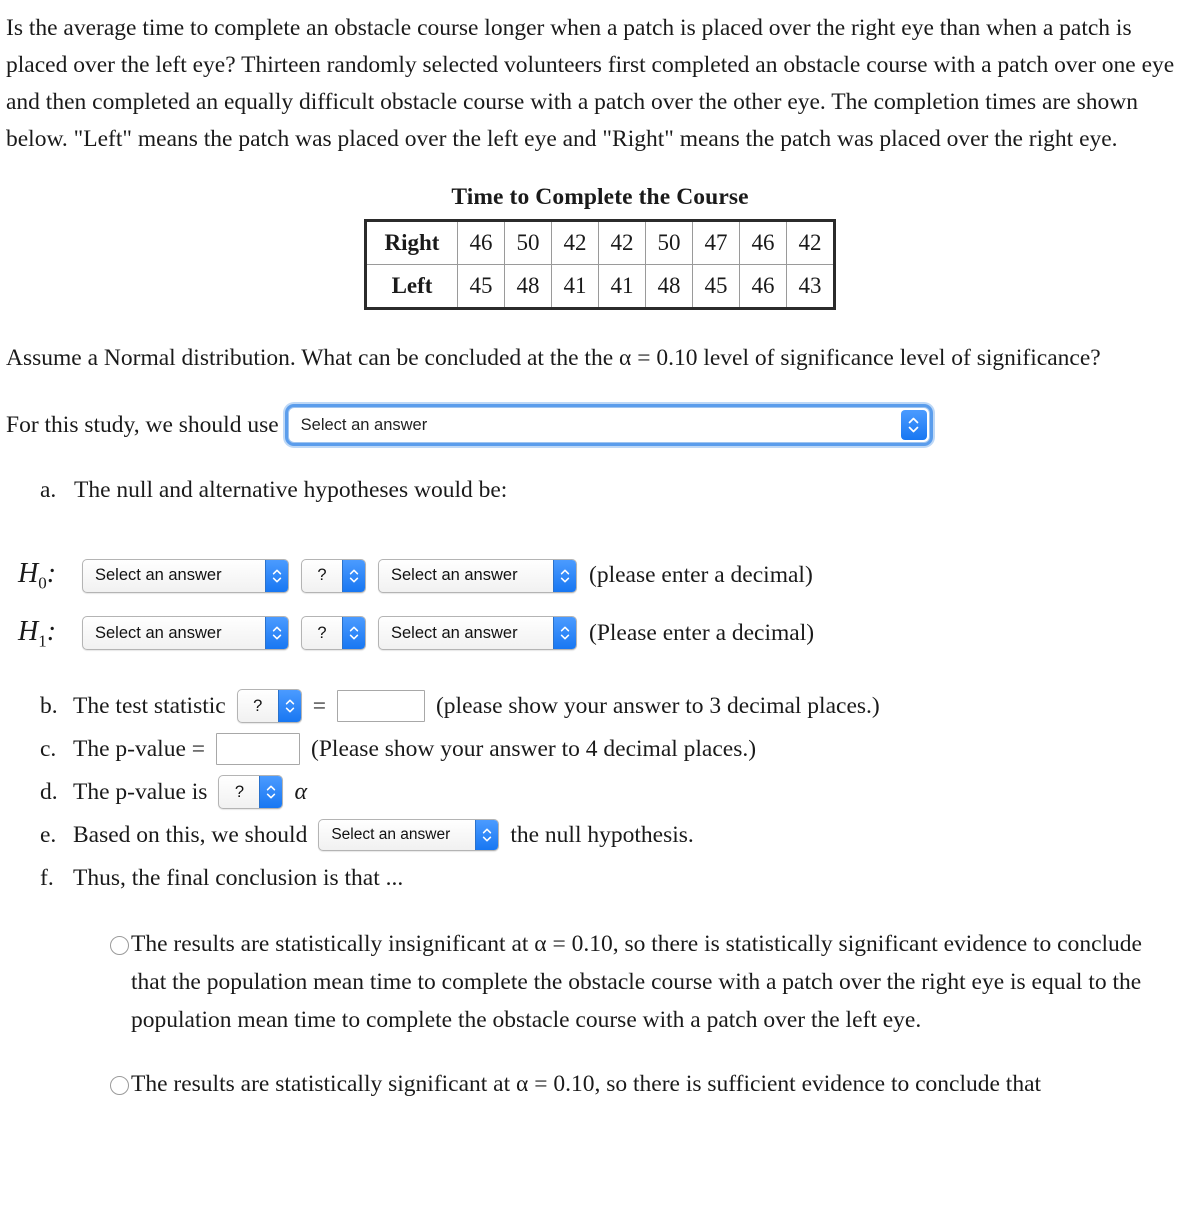  Describe the element at coordinates (608, 425) in the screenshot. I see `study-method-select: Select an answer` at that location.